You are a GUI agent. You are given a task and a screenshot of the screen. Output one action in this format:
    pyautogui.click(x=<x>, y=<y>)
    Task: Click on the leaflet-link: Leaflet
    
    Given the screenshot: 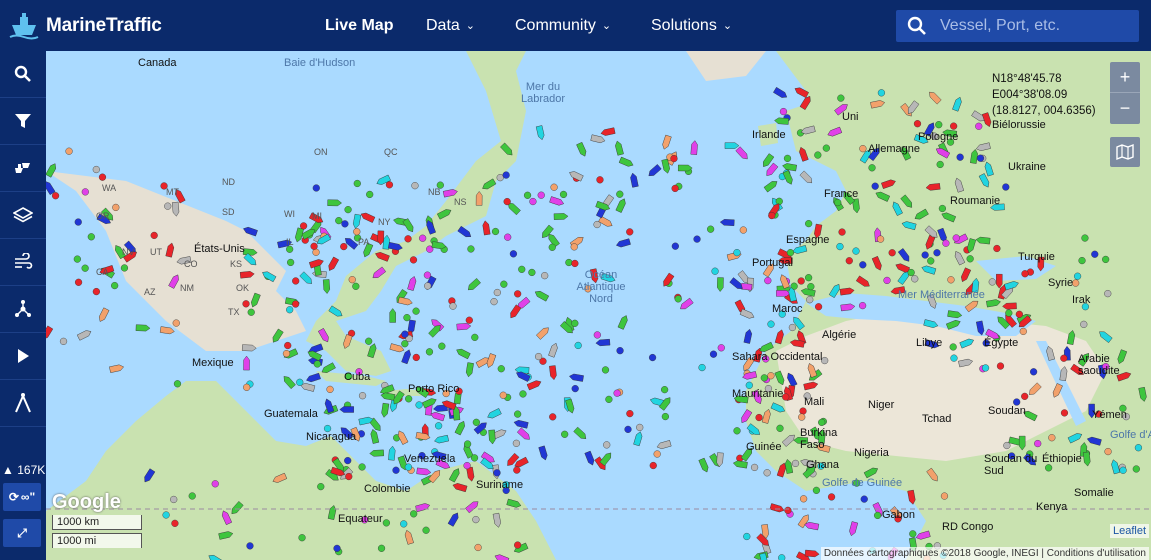 What is the action you would take?
    pyautogui.click(x=1129, y=531)
    